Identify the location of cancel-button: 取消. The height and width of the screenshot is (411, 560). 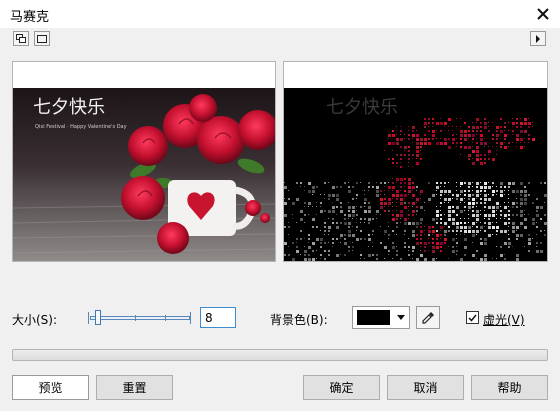
(425, 387).